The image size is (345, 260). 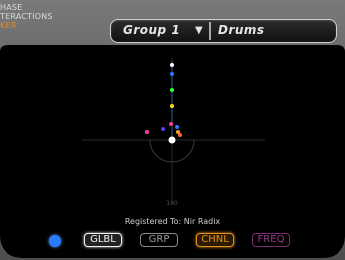 I want to click on point-pink-left, so click(x=147, y=132).